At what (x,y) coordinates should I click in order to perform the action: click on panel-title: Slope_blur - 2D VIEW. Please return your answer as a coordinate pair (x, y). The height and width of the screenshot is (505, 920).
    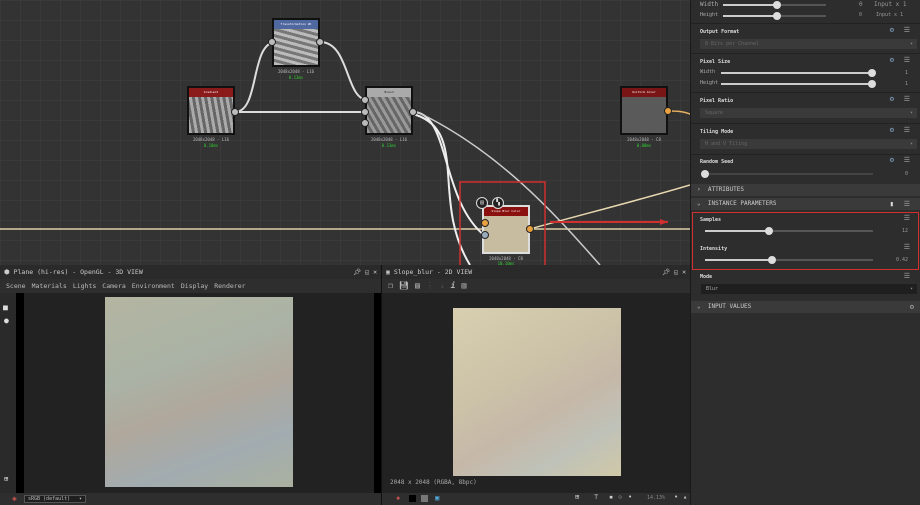
    Looking at the image, I should click on (433, 272).